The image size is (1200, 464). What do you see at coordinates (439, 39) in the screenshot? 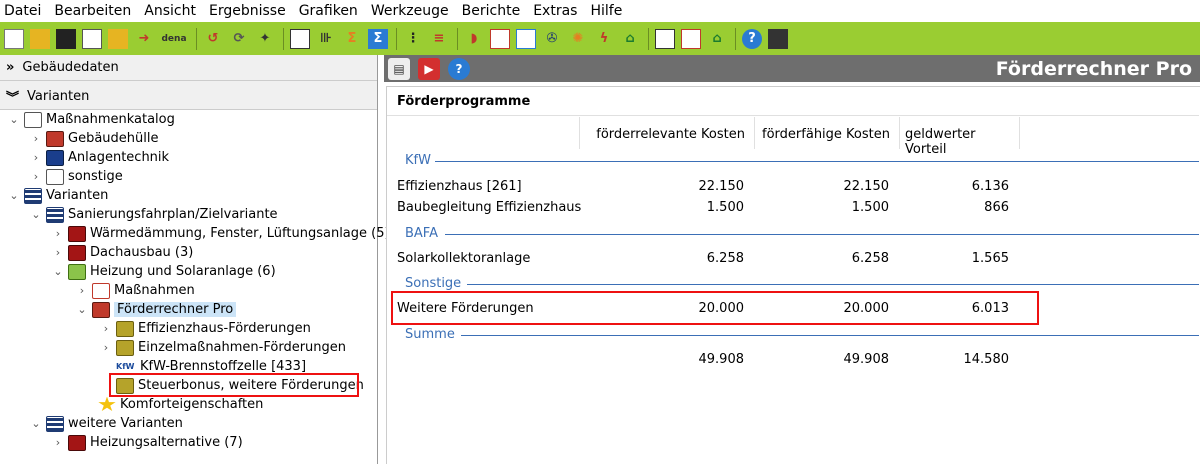
I see `columns-icon: ≡` at bounding box center [439, 39].